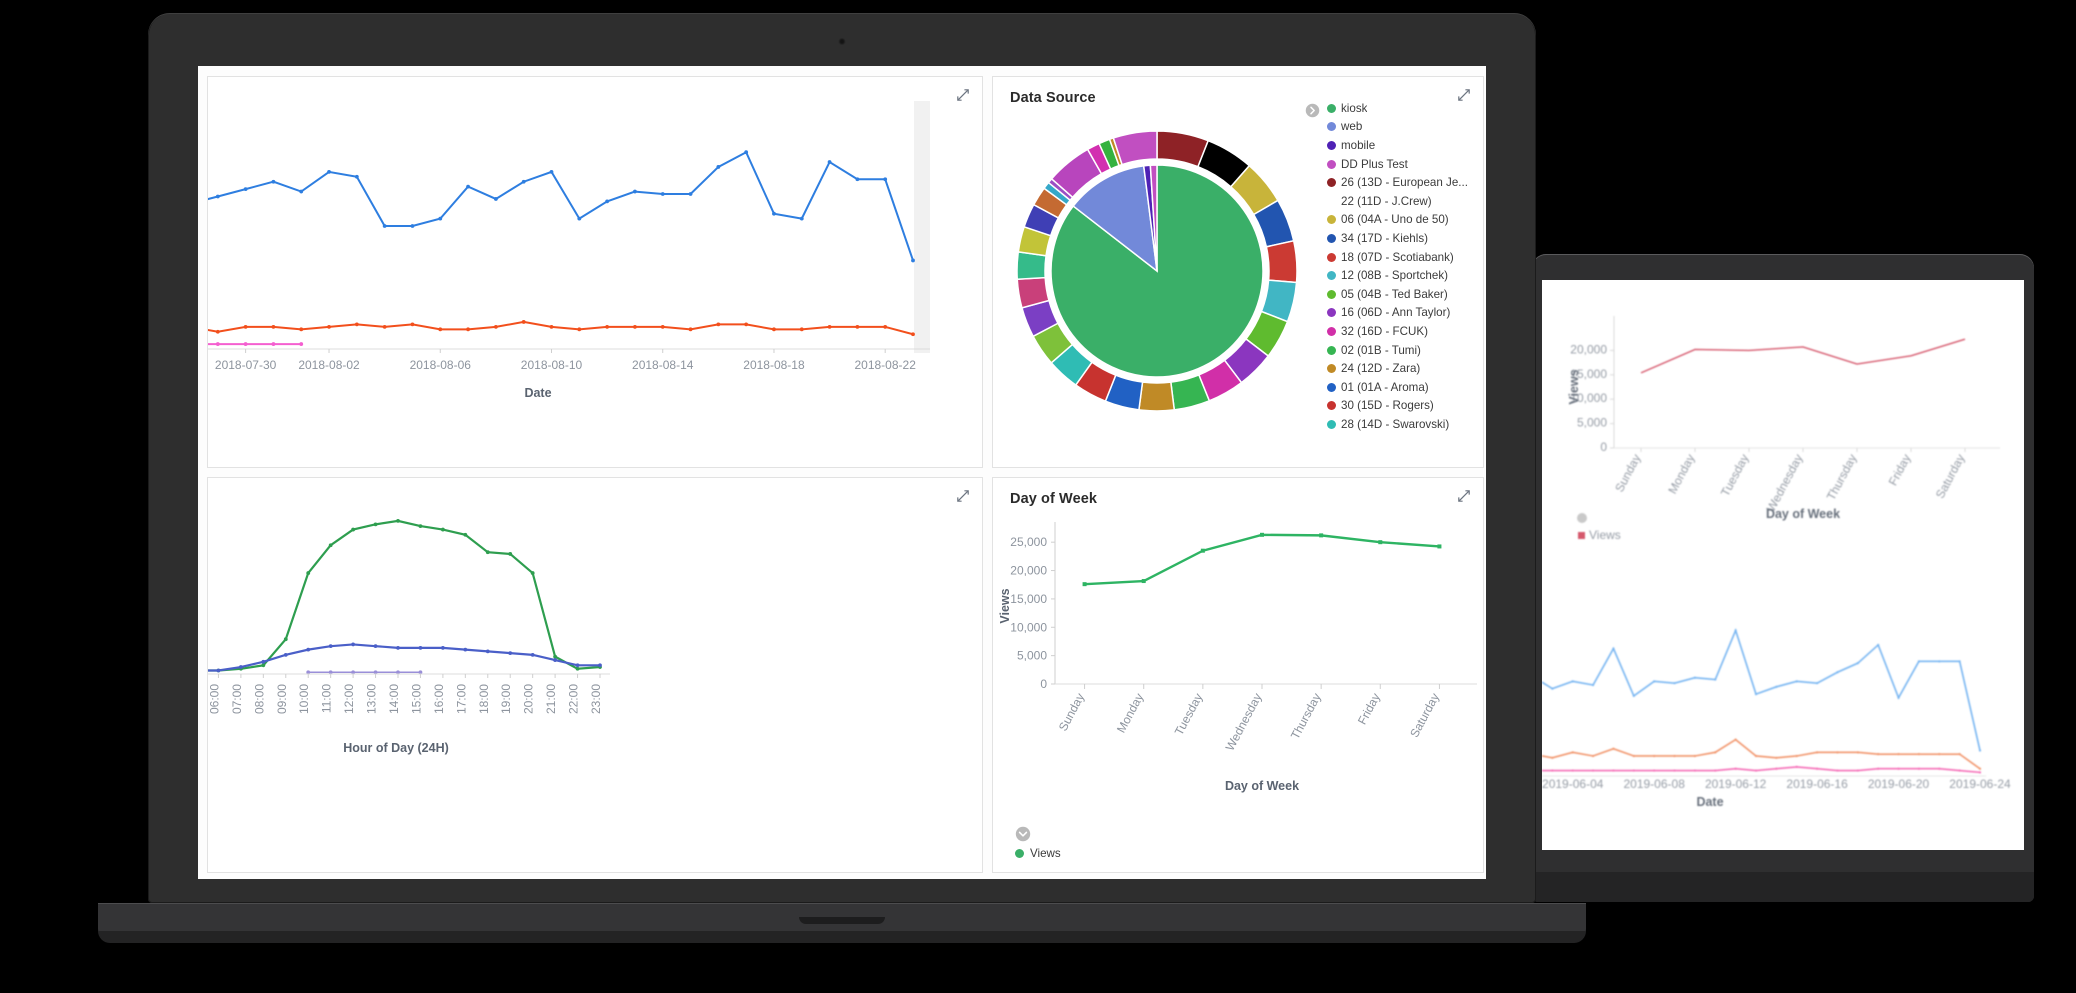 Image resolution: width=2076 pixels, height=993 pixels. What do you see at coordinates (1404, 145) in the screenshot?
I see `legend-item: mobile` at bounding box center [1404, 145].